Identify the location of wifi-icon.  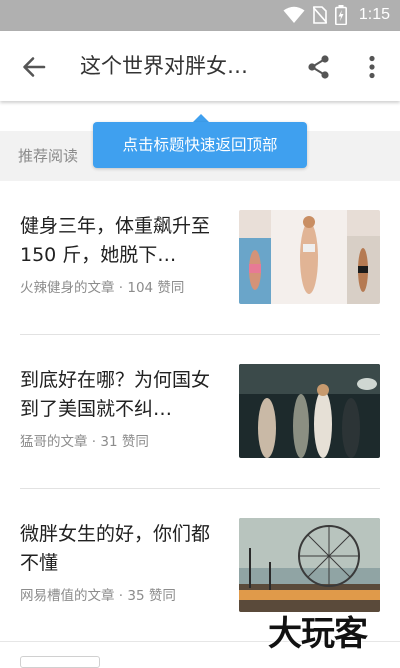
(294, 14).